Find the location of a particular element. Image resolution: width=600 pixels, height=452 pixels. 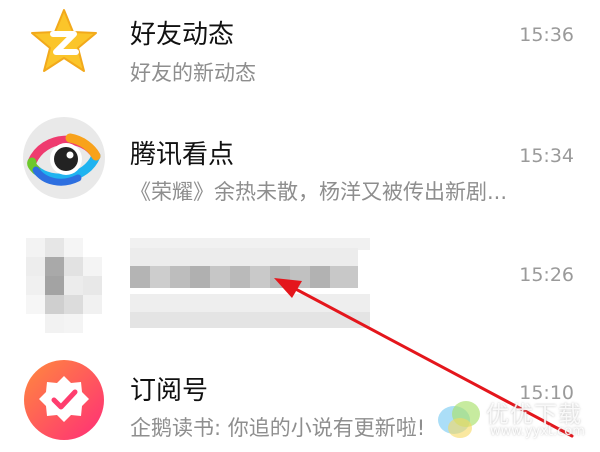

chat-title: 腾讯看点 is located at coordinates (182, 155).